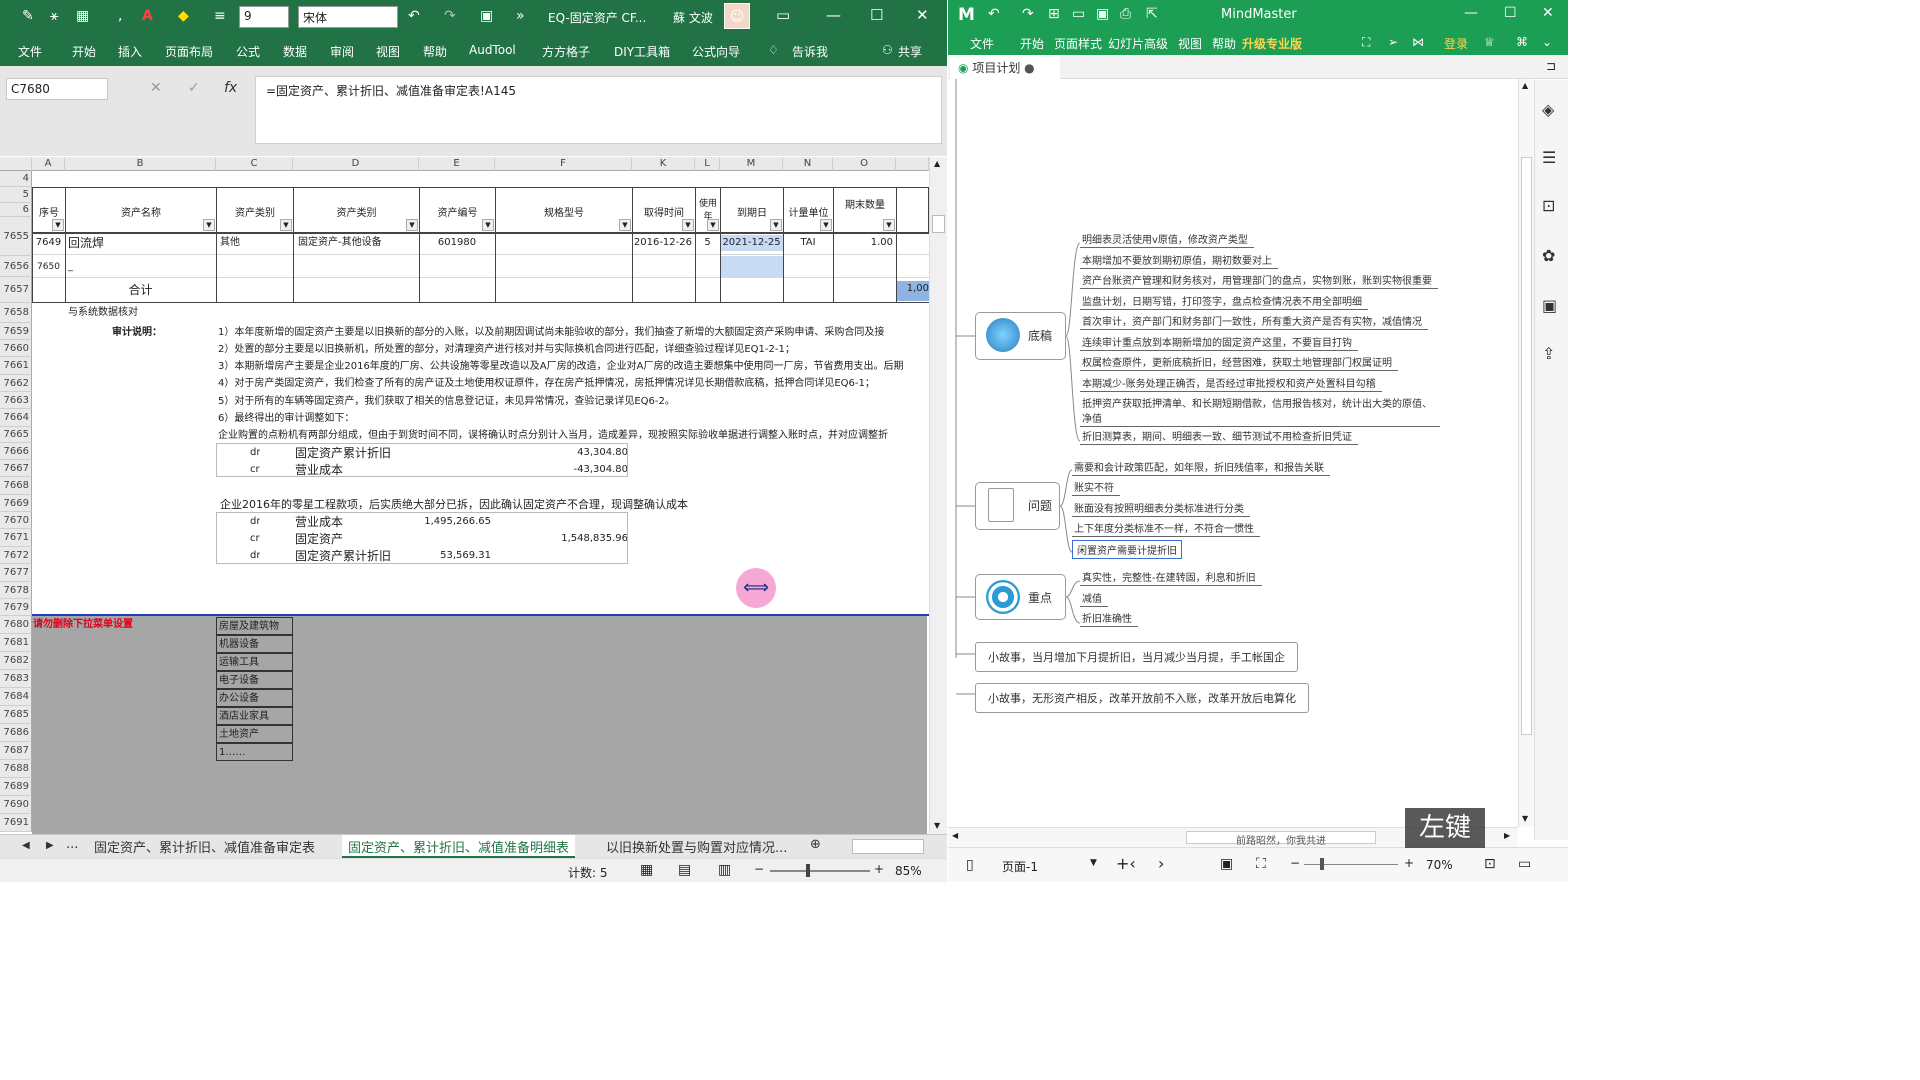  What do you see at coordinates (876, 15) in the screenshot?
I see `maximize-icon: ☐` at bounding box center [876, 15].